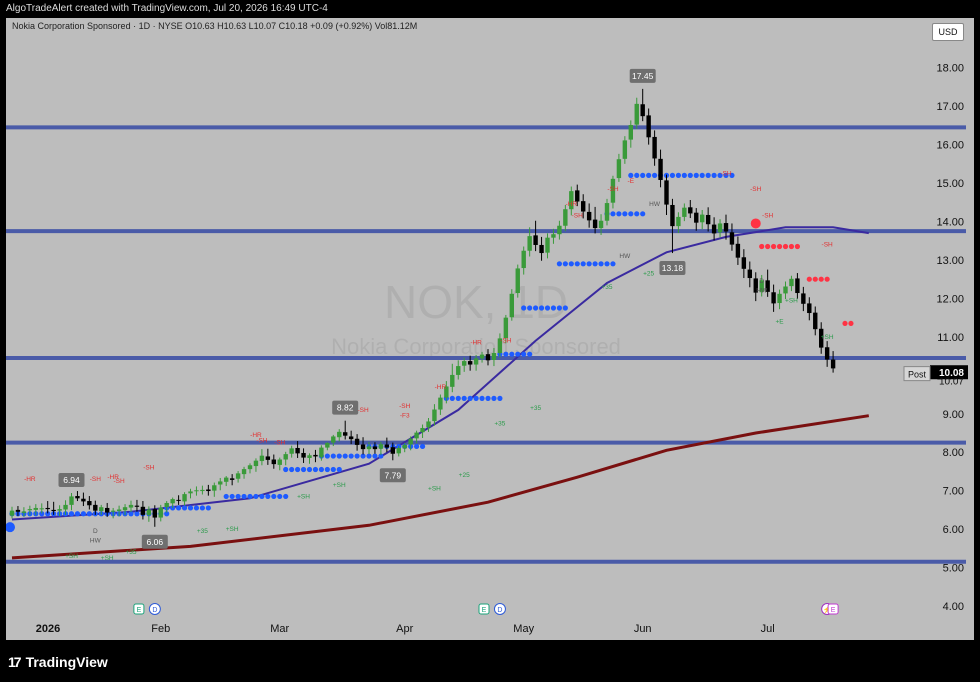 The width and height of the screenshot is (980, 682). What do you see at coordinates (953, 607) in the screenshot?
I see `y-tick-label: 4.00` at bounding box center [953, 607].